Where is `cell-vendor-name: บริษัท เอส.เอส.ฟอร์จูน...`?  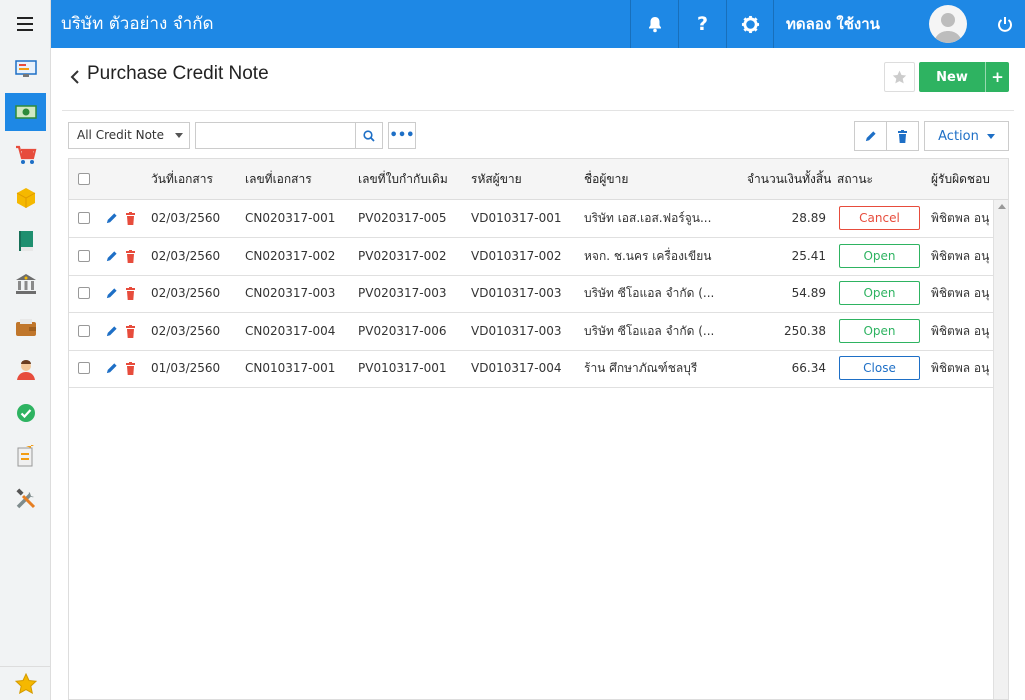 cell-vendor-name: บริษัท เอส.เอส.ฟอร์จูน... is located at coordinates (648, 218).